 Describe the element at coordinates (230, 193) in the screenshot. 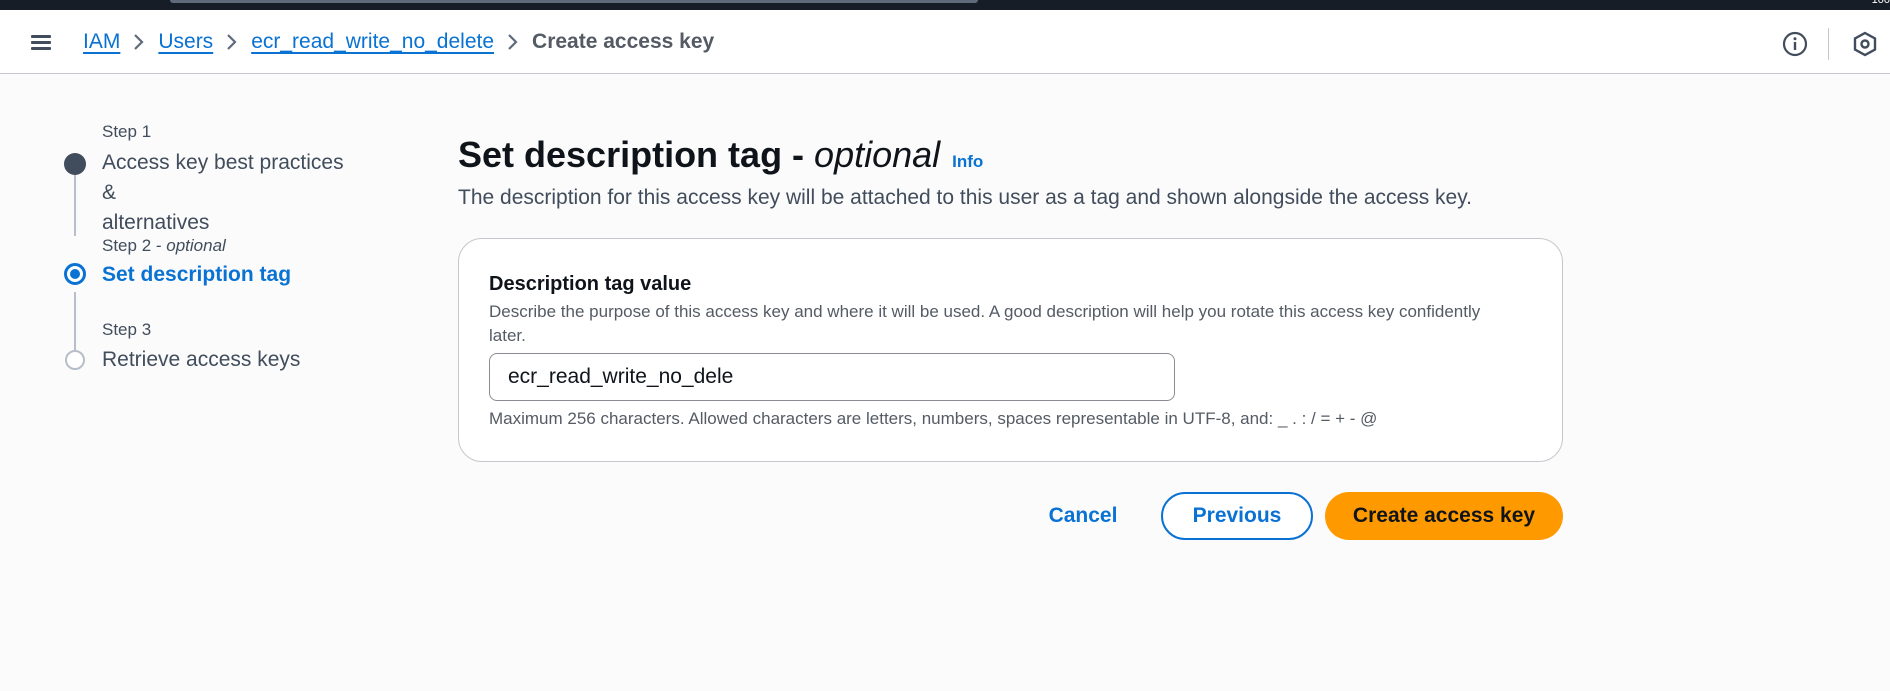

I see `step-1-title: Access key best practices & alternatives` at that location.